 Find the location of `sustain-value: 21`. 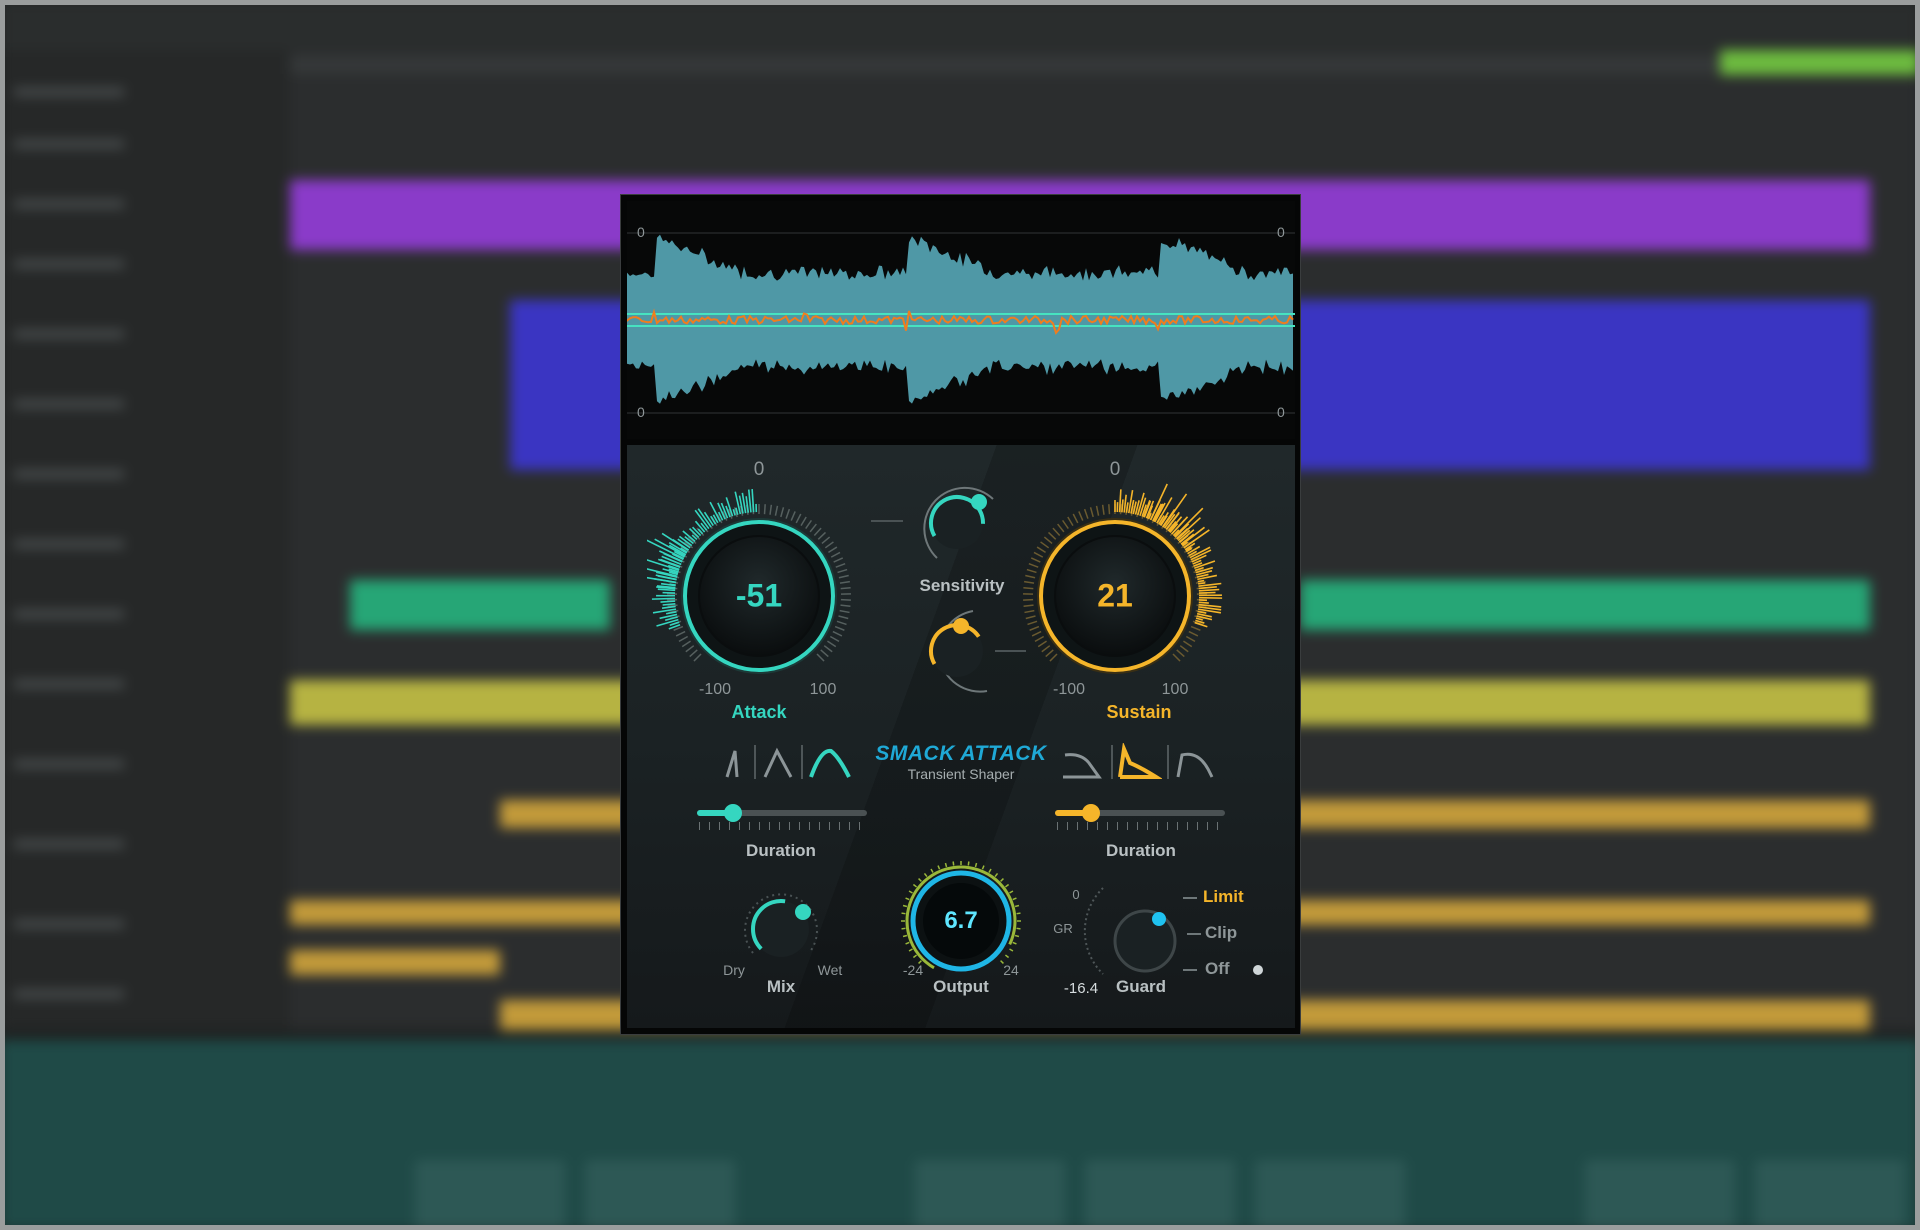

sustain-value: 21 is located at coordinates (1115, 595).